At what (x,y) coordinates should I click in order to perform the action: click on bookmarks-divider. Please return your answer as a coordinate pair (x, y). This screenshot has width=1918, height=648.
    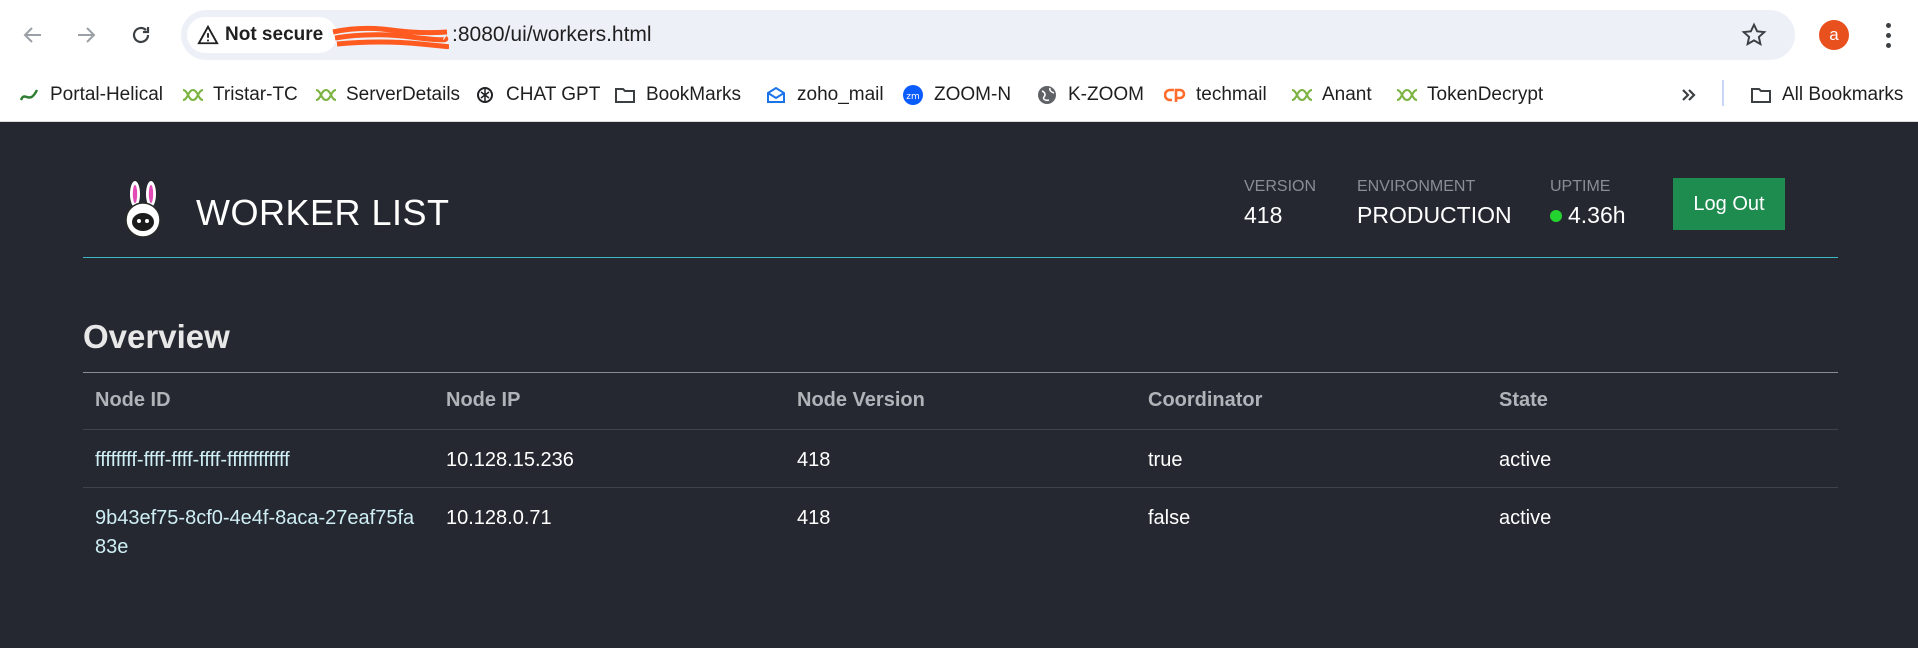
    Looking at the image, I should click on (1723, 93).